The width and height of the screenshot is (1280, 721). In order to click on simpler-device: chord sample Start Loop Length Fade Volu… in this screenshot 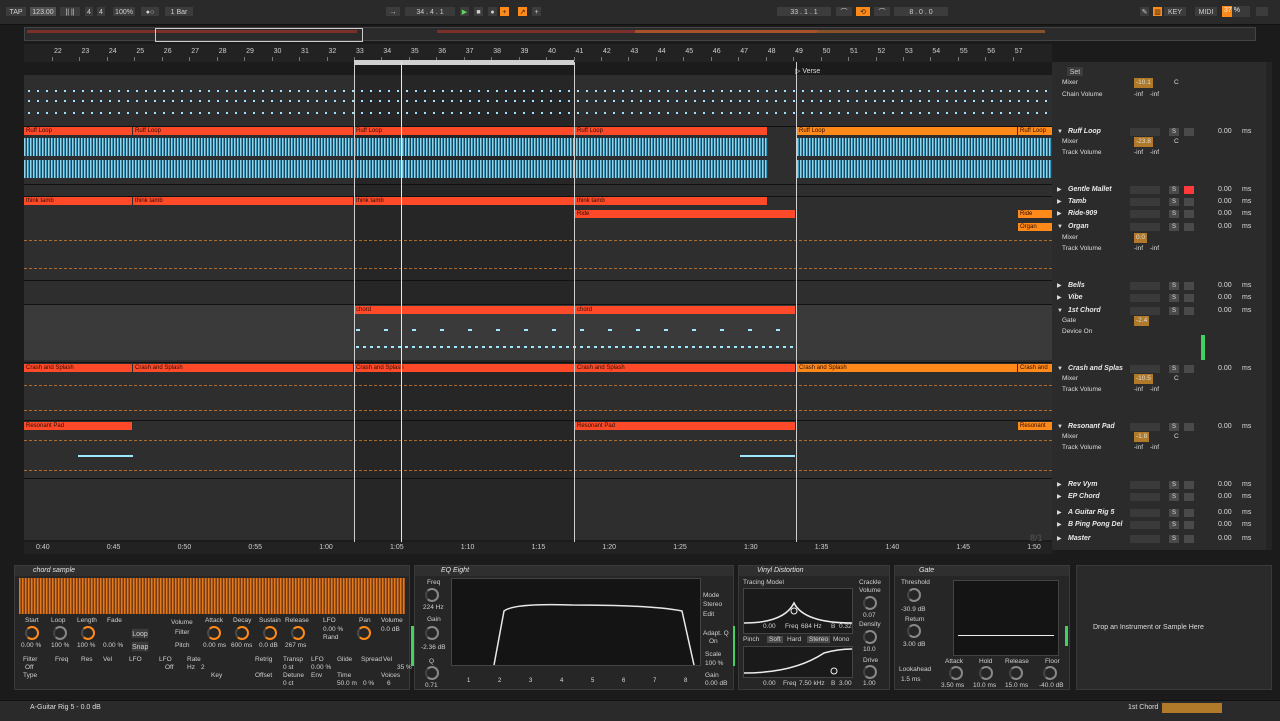, I will do `click(214, 627)`.